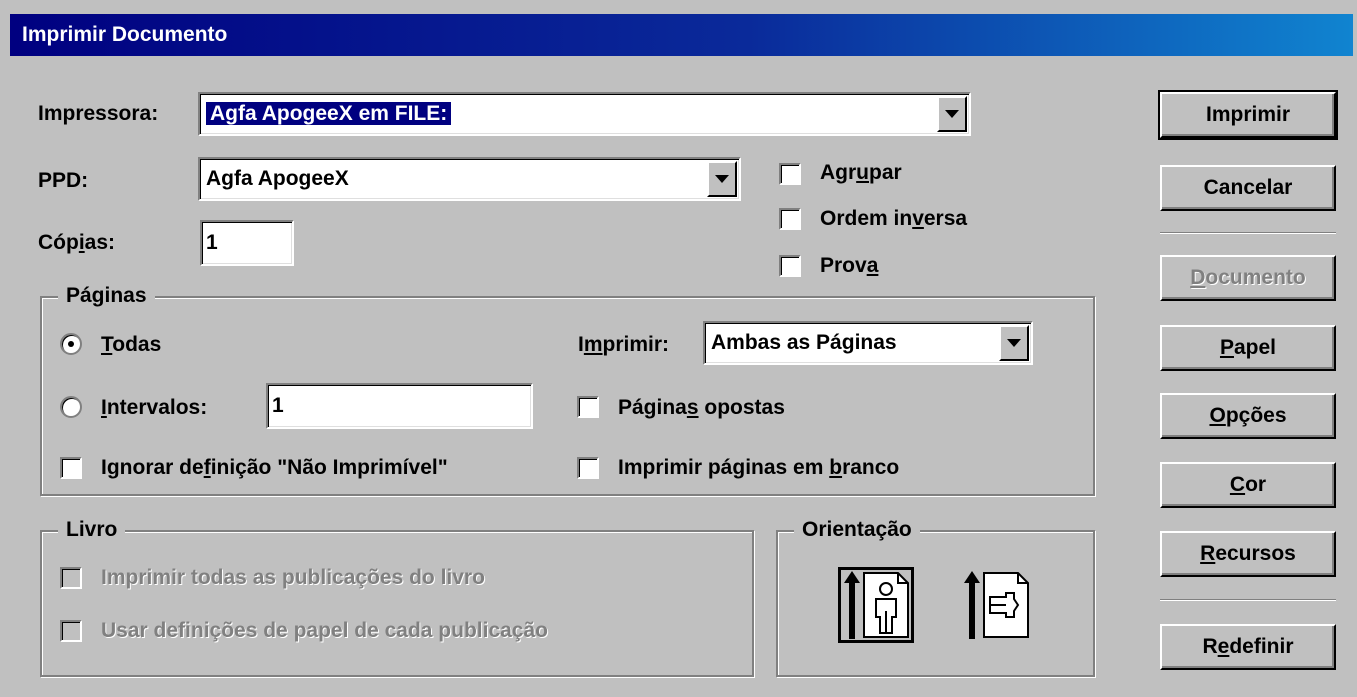 This screenshot has height=697, width=1357. What do you see at coordinates (77, 242) in the screenshot?
I see `copies-label: Cópias:` at bounding box center [77, 242].